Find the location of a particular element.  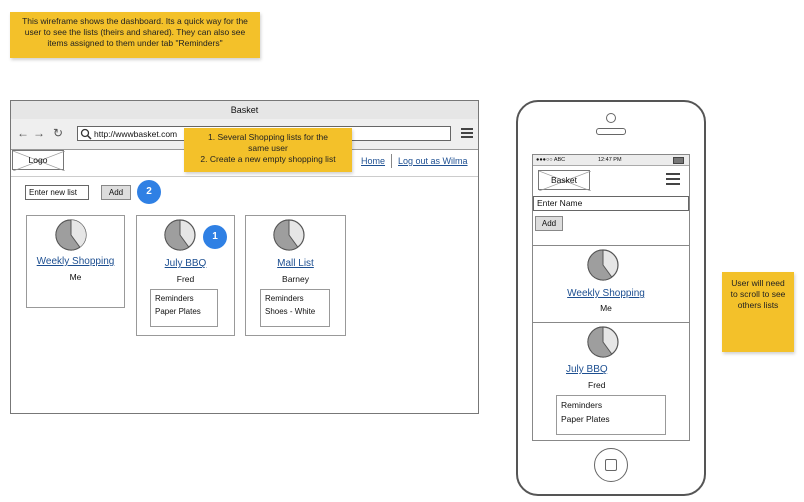

header-divider is located at coordinates (244, 176).